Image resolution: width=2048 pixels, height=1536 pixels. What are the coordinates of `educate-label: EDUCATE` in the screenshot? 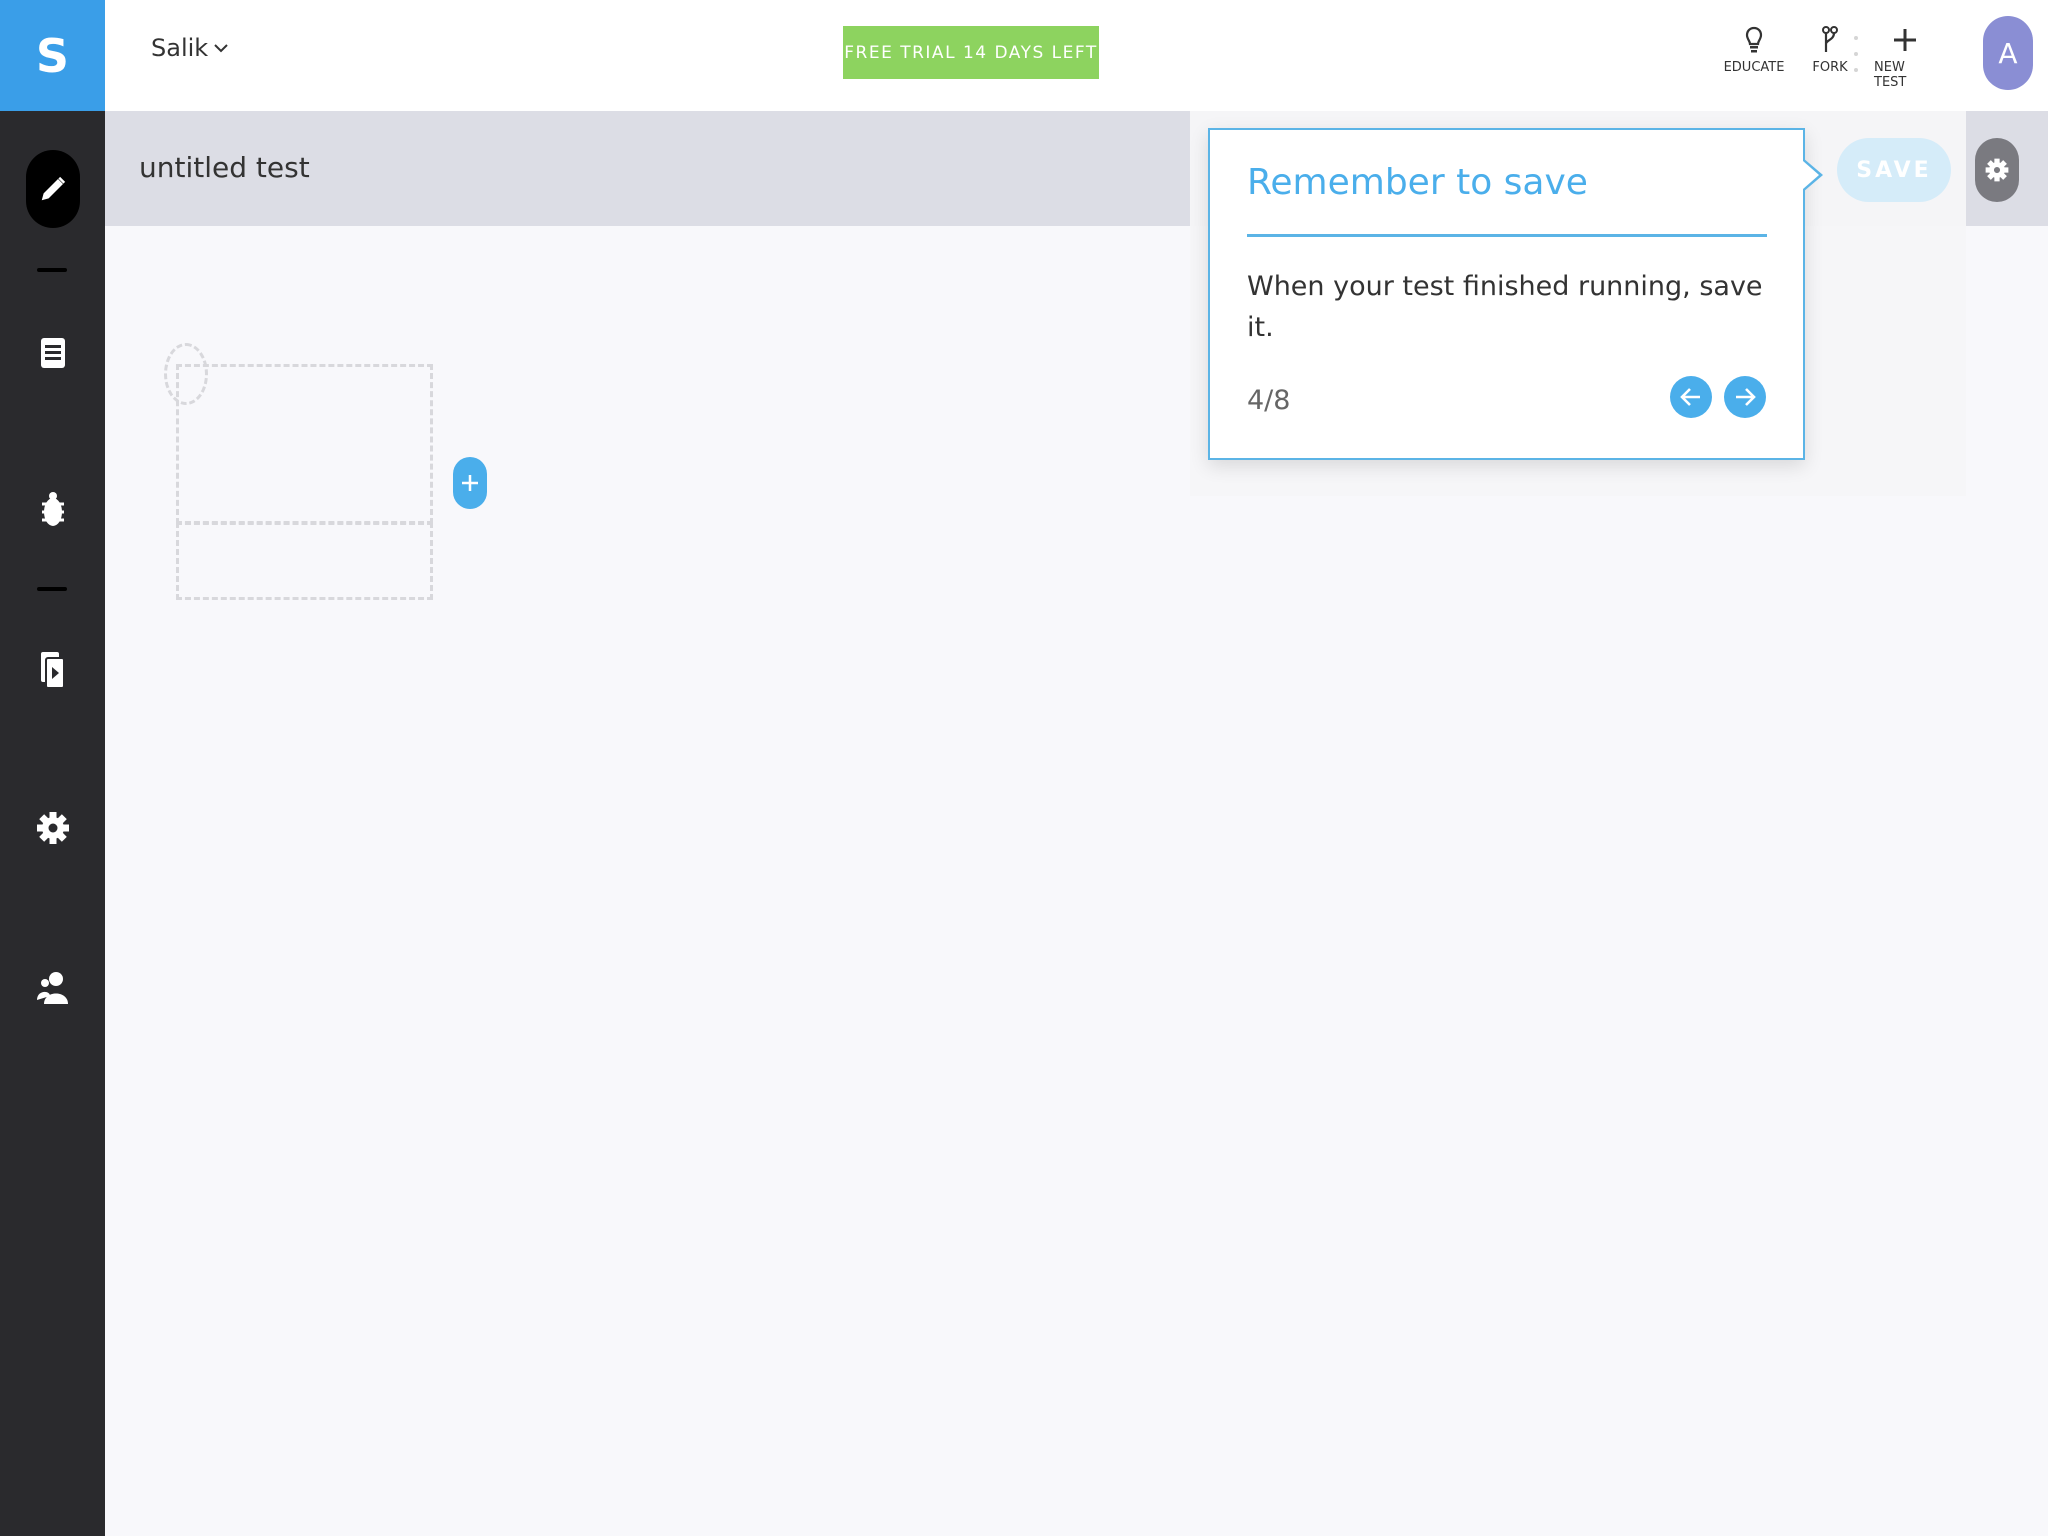 It's located at (1754, 67).